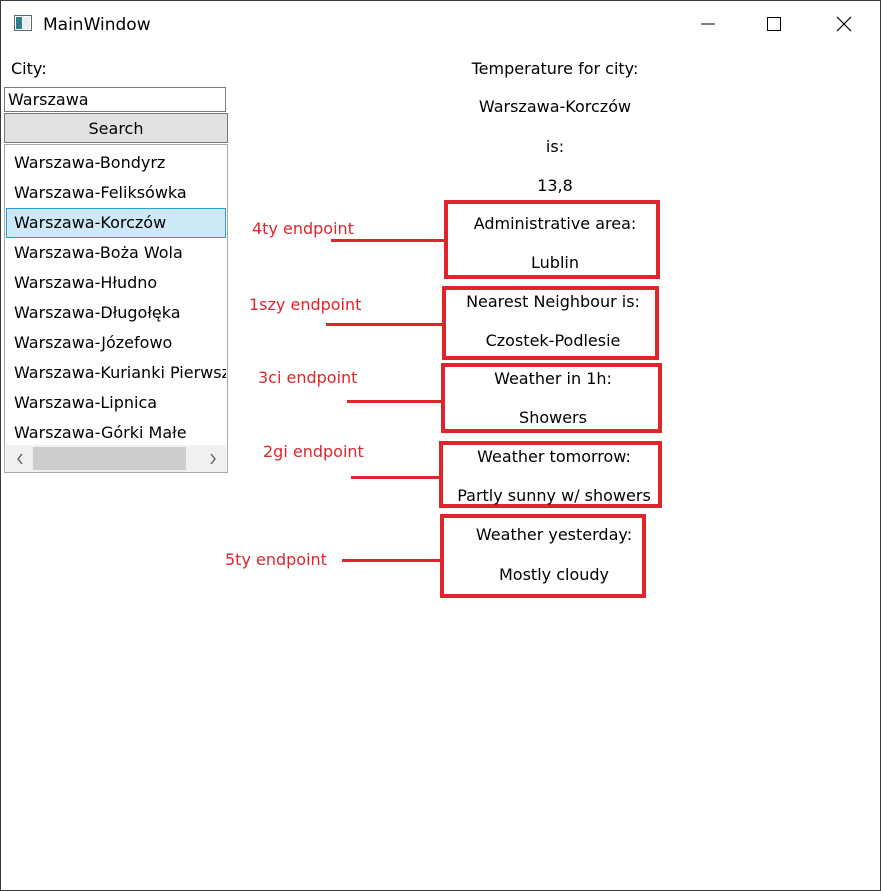 Image resolution: width=881 pixels, height=891 pixels. What do you see at coordinates (116, 433) in the screenshot?
I see `list-item: Warszawa-Górki Małe` at bounding box center [116, 433].